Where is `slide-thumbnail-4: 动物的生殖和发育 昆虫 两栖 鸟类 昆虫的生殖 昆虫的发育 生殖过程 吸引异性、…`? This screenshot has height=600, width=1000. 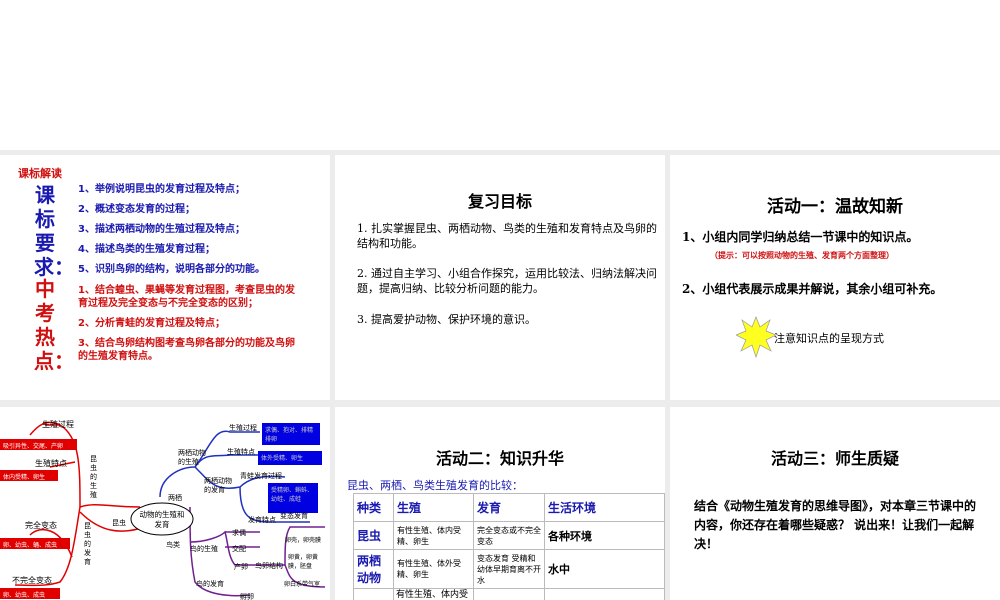
slide-thumbnail-4: 动物的生殖和发育 昆虫 两栖 鸟类 昆虫的生殖 昆虫的发育 生殖过程 吸引异性、… is located at coordinates (165, 503).